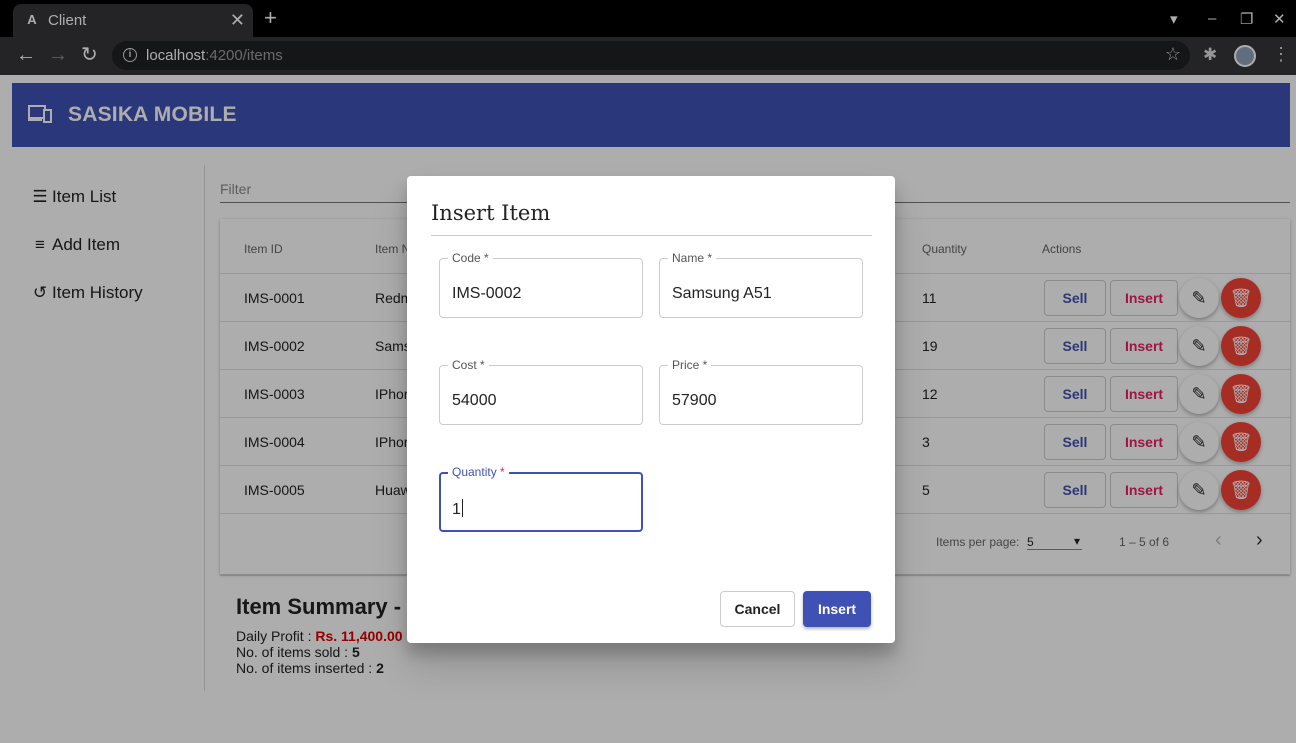 Image resolution: width=1296 pixels, height=743 pixels. What do you see at coordinates (757, 609) in the screenshot?
I see `cancel-button: Cancel` at bounding box center [757, 609].